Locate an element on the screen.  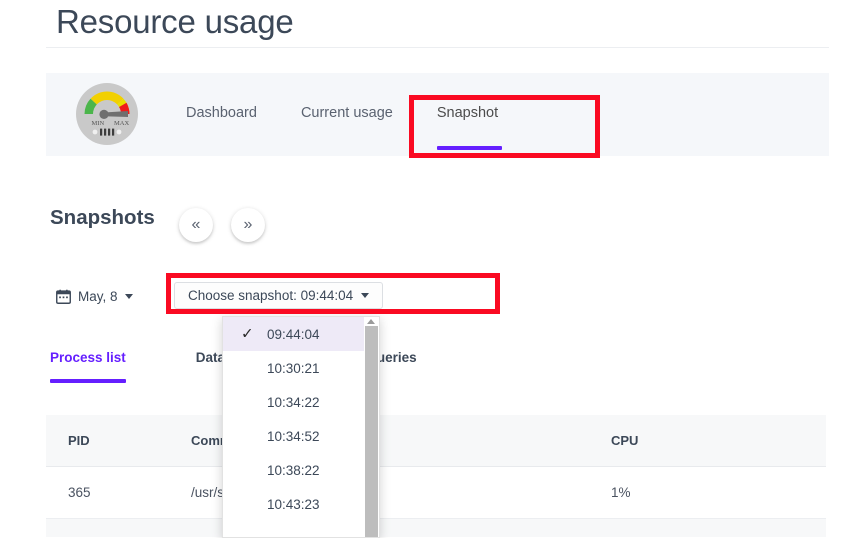
main-tabs: Dashboard Current usage Snapshot is located at coordinates (342, 114).